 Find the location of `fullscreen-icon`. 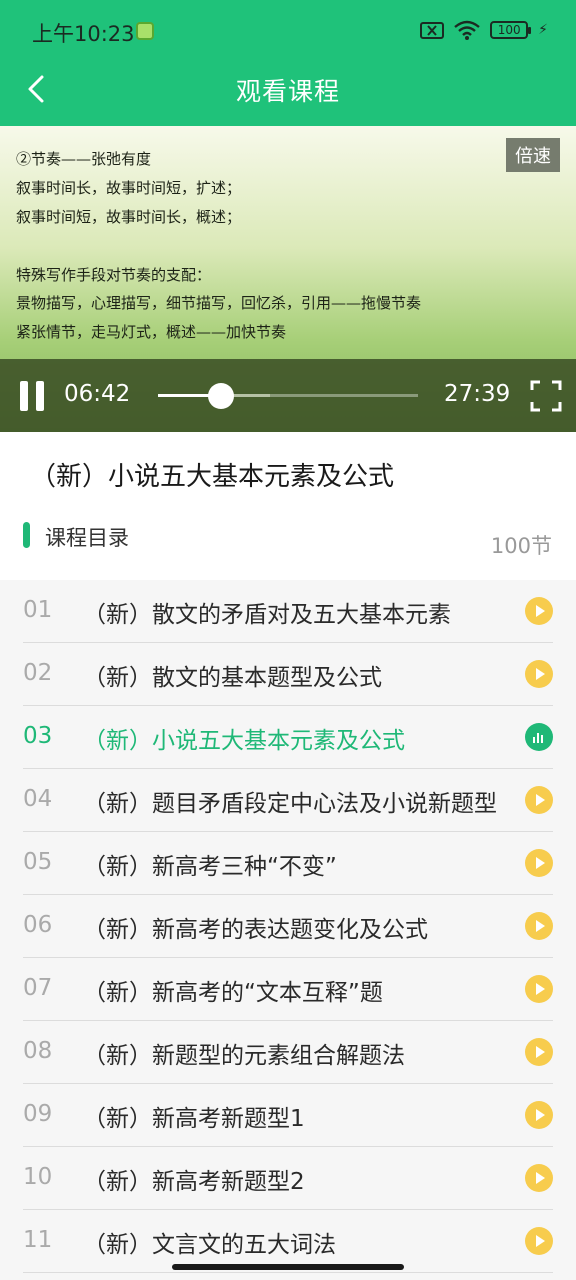

fullscreen-icon is located at coordinates (546, 396).